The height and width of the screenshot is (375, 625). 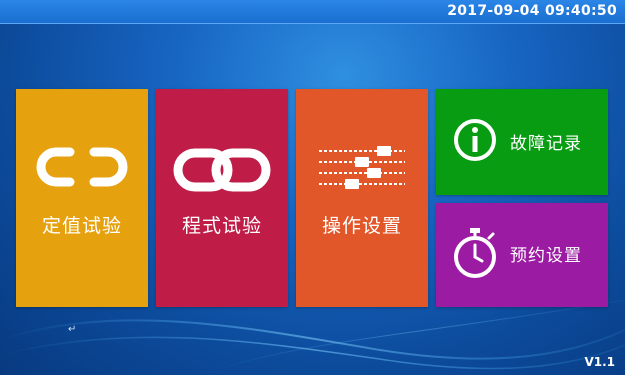 I want to click on tile-label: 预约设置, so click(x=546, y=256).